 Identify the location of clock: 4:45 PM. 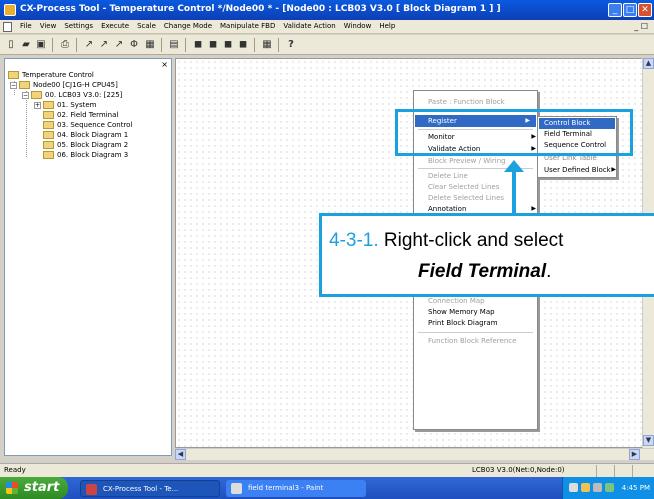
(636, 488).